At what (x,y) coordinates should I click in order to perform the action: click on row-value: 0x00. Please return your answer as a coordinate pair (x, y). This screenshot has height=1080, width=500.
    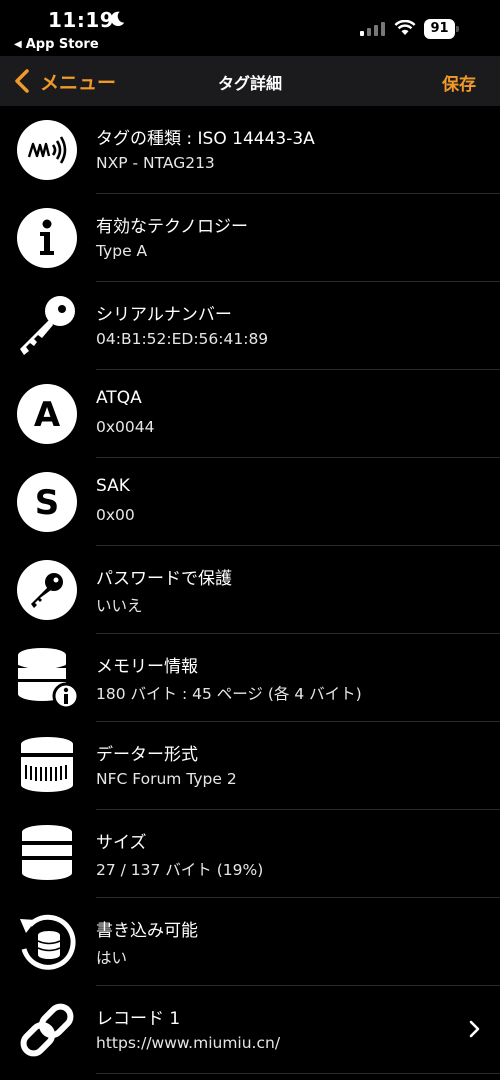
    Looking at the image, I should click on (115, 515).